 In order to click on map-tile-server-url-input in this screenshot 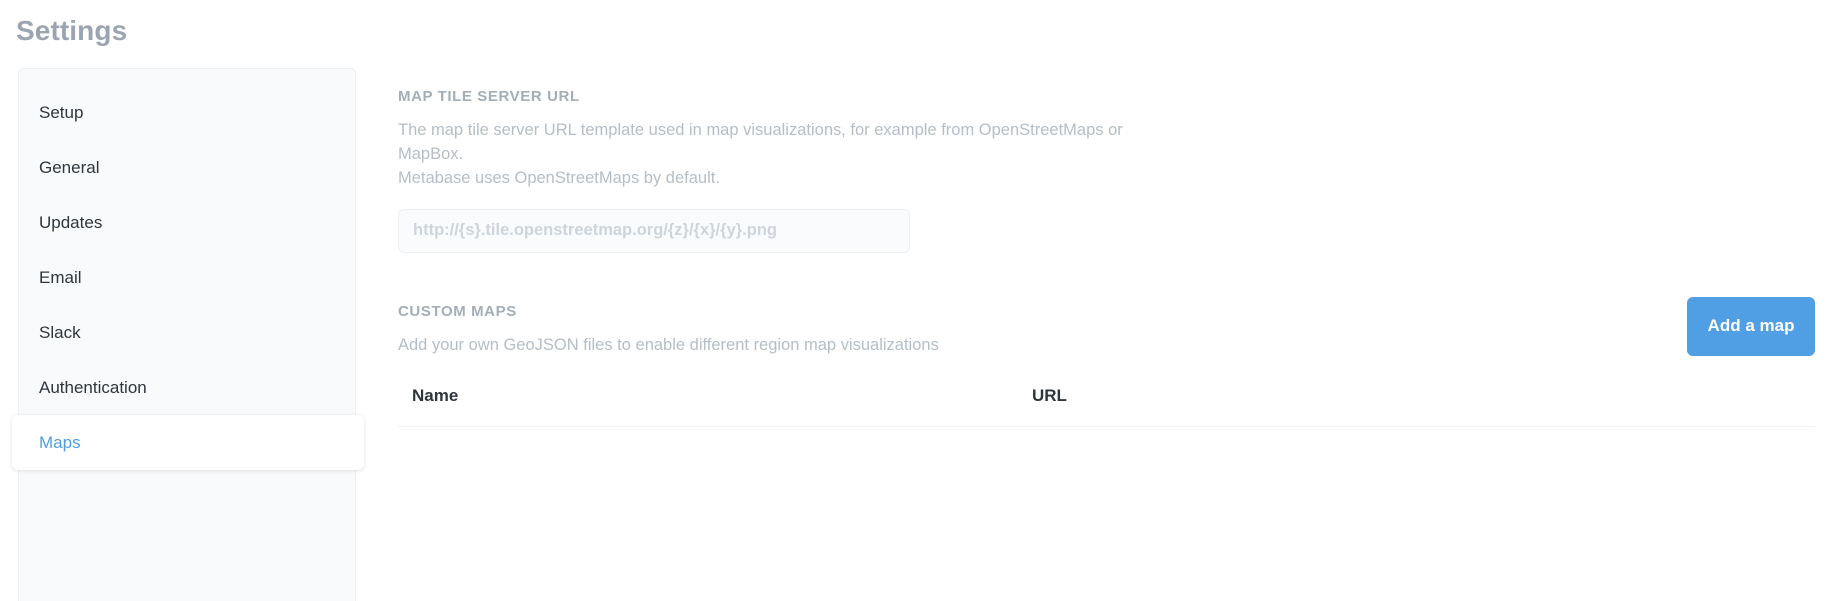, I will do `click(654, 230)`.